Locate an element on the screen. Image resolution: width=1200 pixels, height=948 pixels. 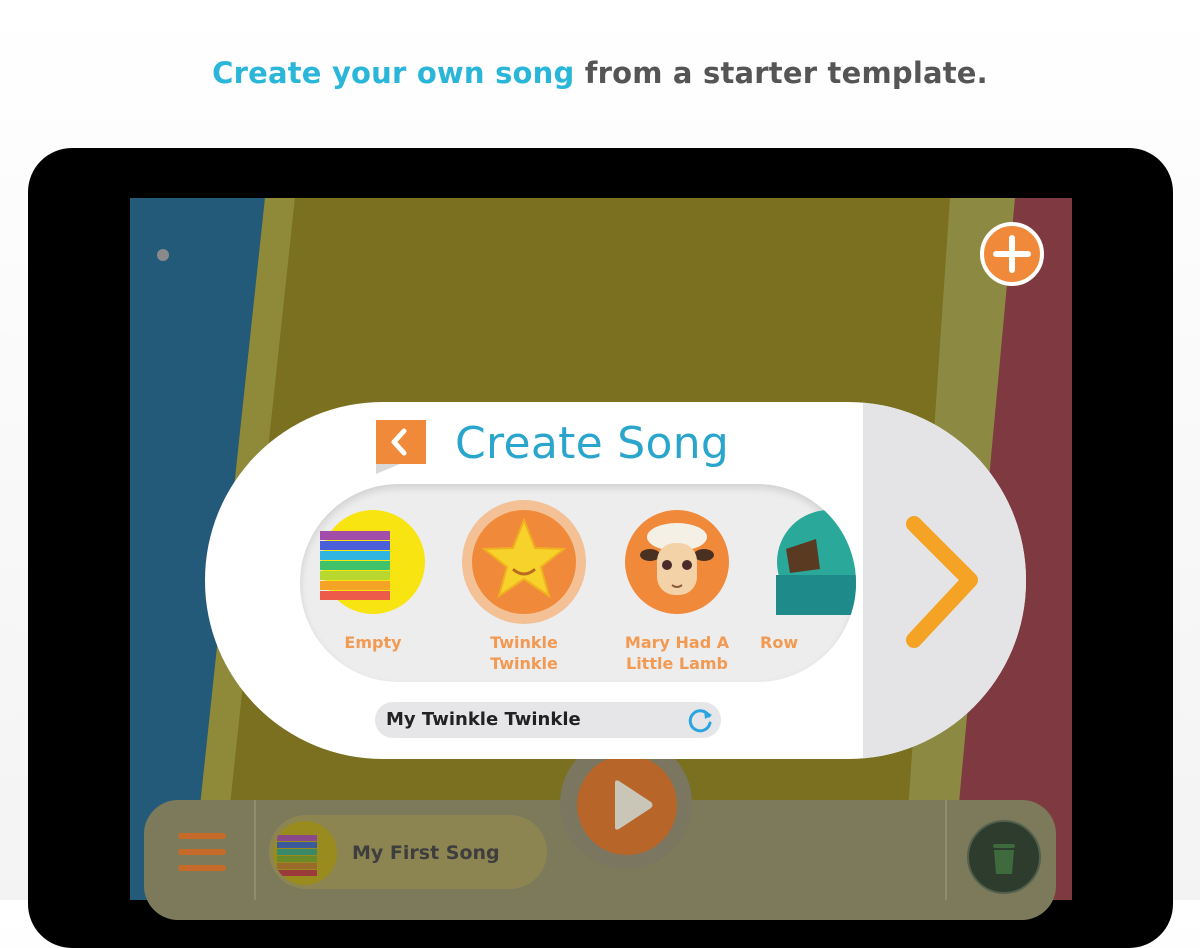
lamb-icon is located at coordinates (677, 562).